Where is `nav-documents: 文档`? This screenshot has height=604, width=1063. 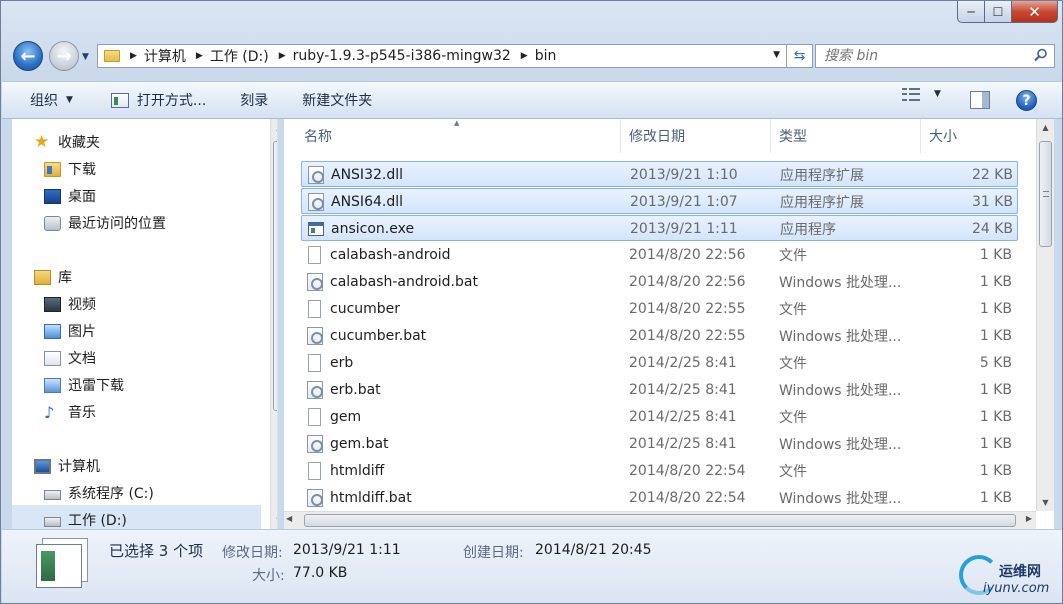 nav-documents: 文档 is located at coordinates (70, 358).